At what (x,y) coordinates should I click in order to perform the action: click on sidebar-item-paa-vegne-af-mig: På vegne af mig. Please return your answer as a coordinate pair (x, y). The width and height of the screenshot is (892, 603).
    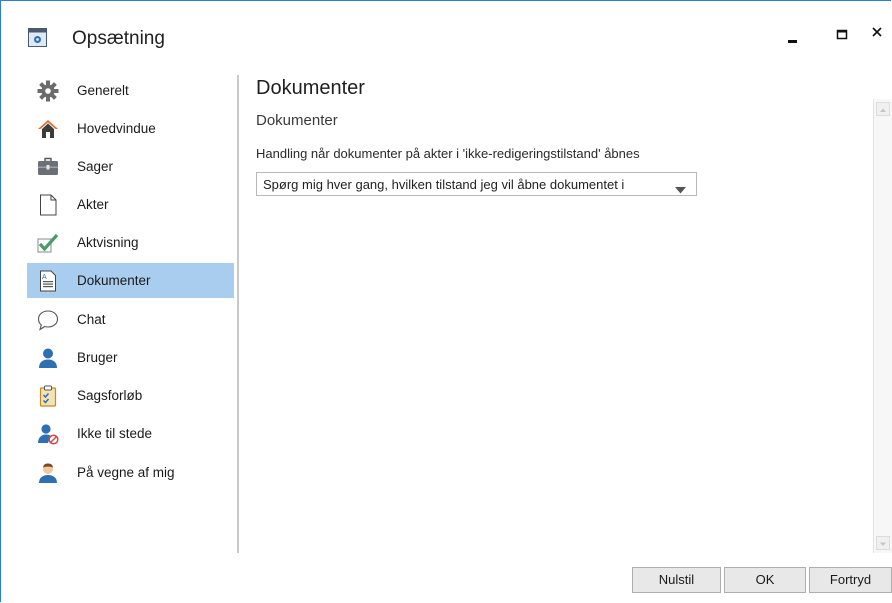
    Looking at the image, I should click on (130, 472).